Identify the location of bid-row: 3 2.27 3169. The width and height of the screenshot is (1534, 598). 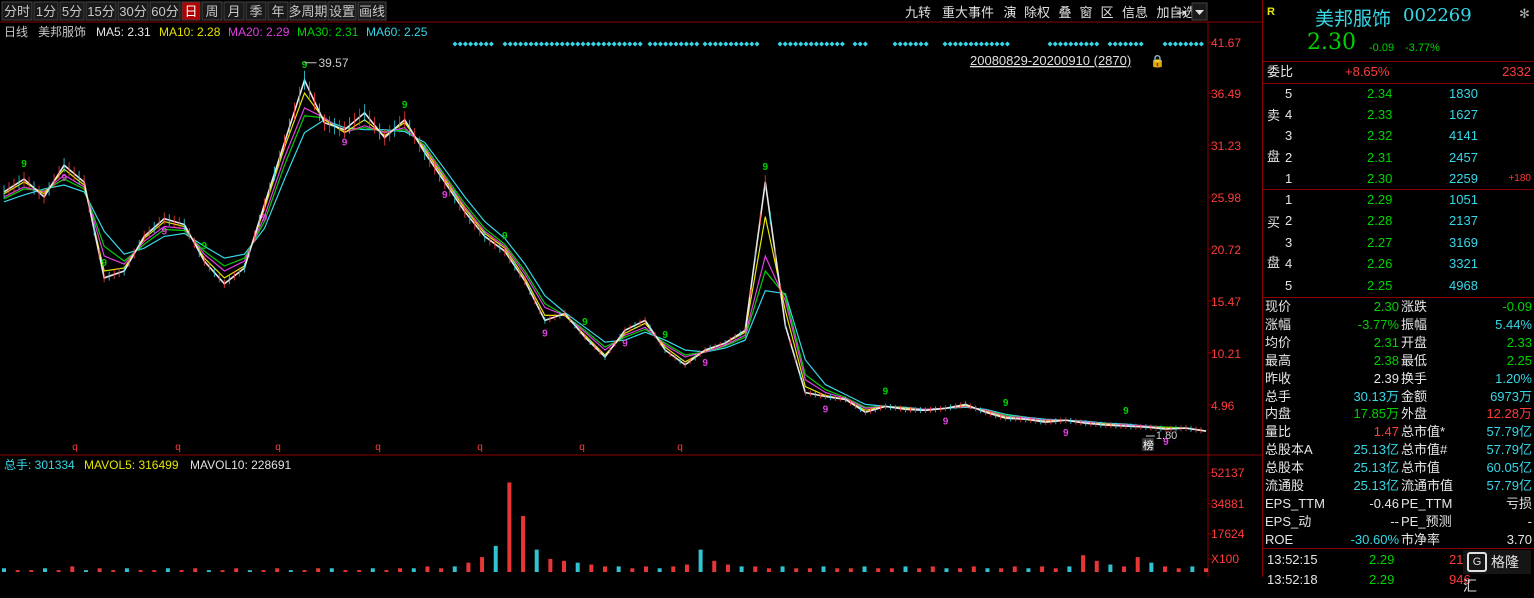
(1398, 242).